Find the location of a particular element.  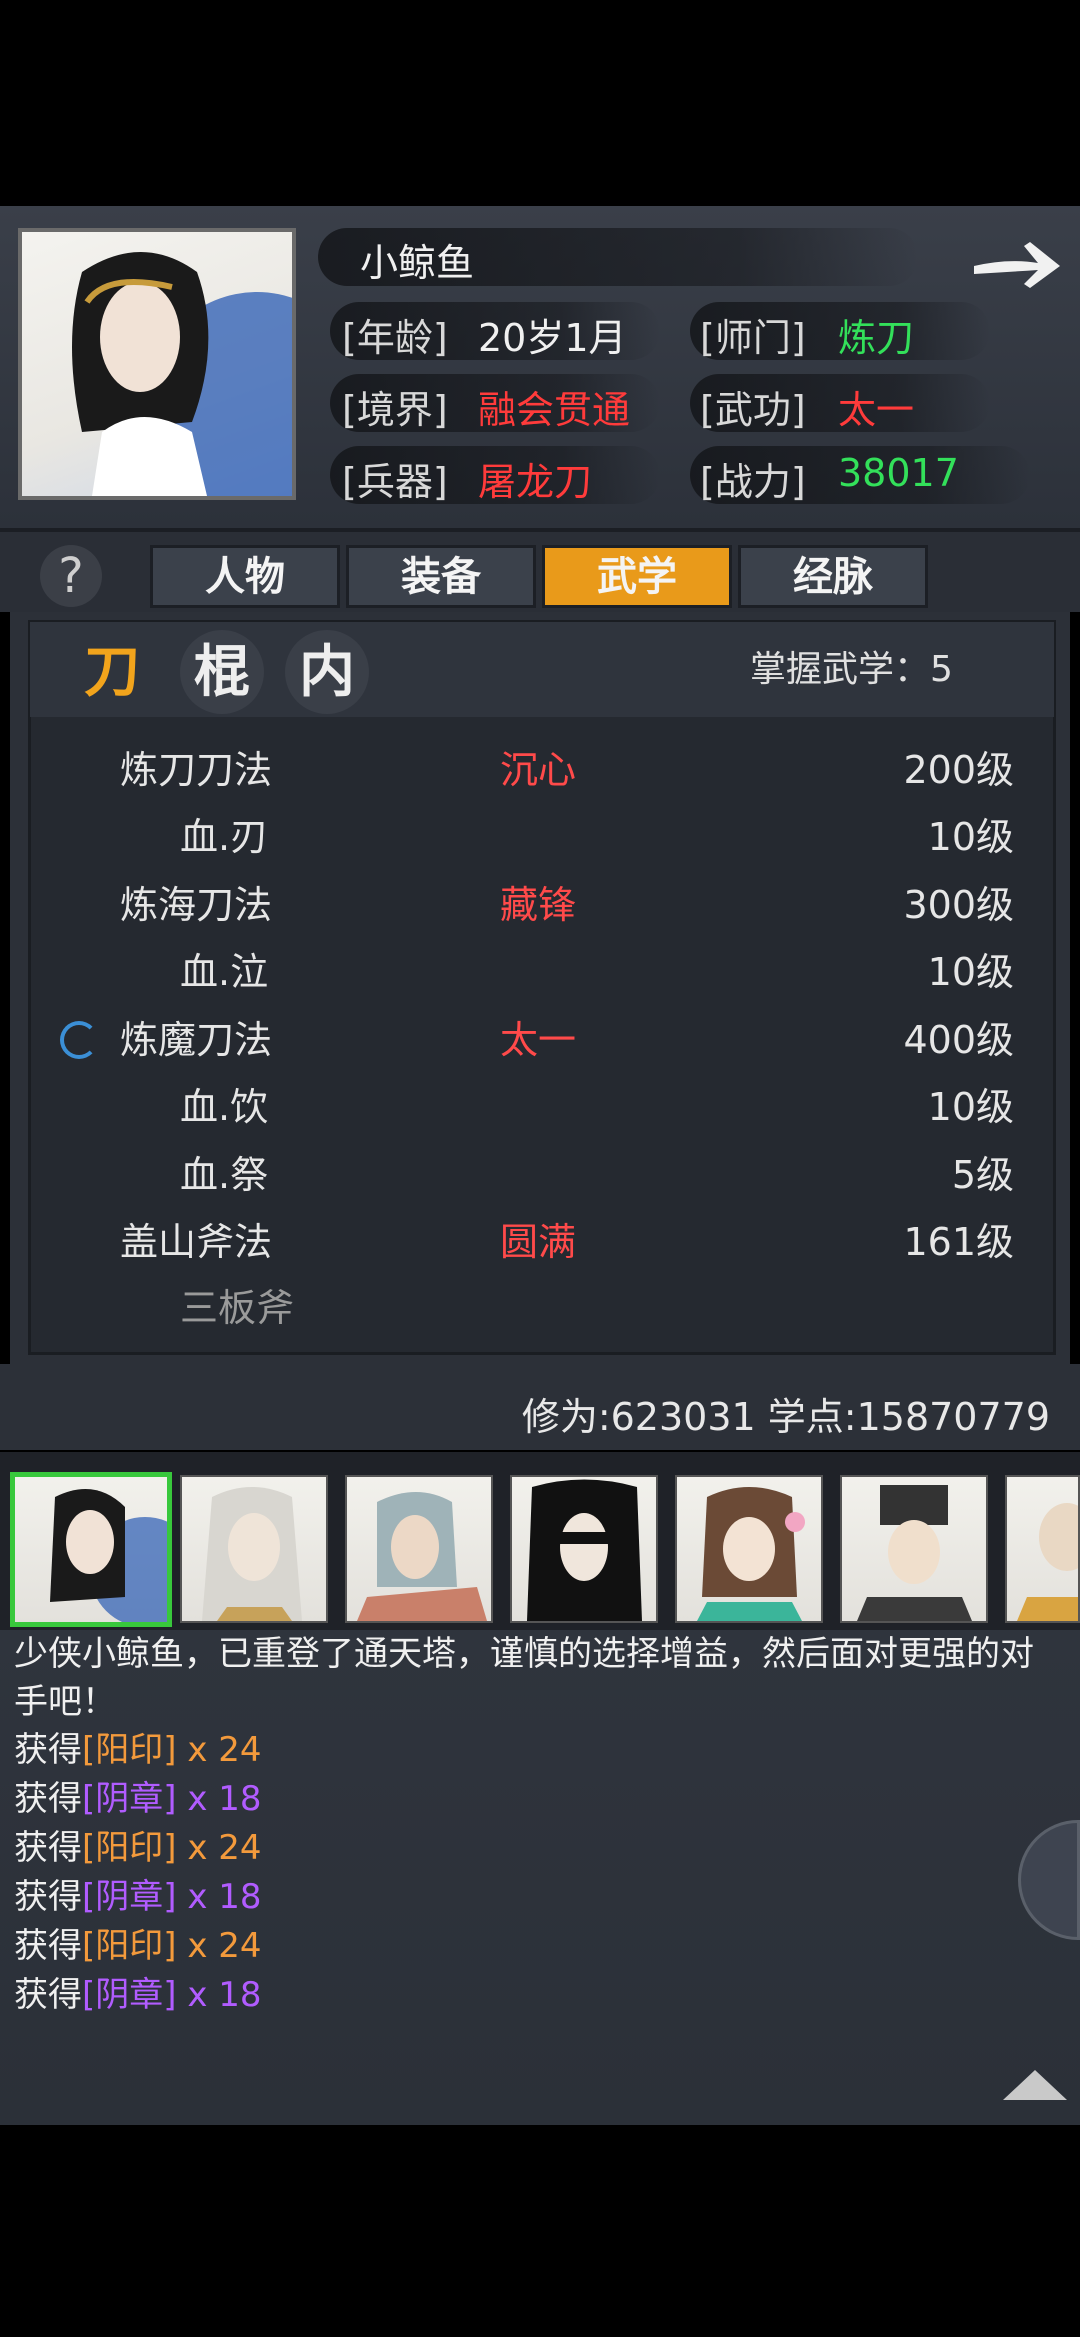

stats-line: 修为:623031 学点:15870779 is located at coordinates (786, 1413).